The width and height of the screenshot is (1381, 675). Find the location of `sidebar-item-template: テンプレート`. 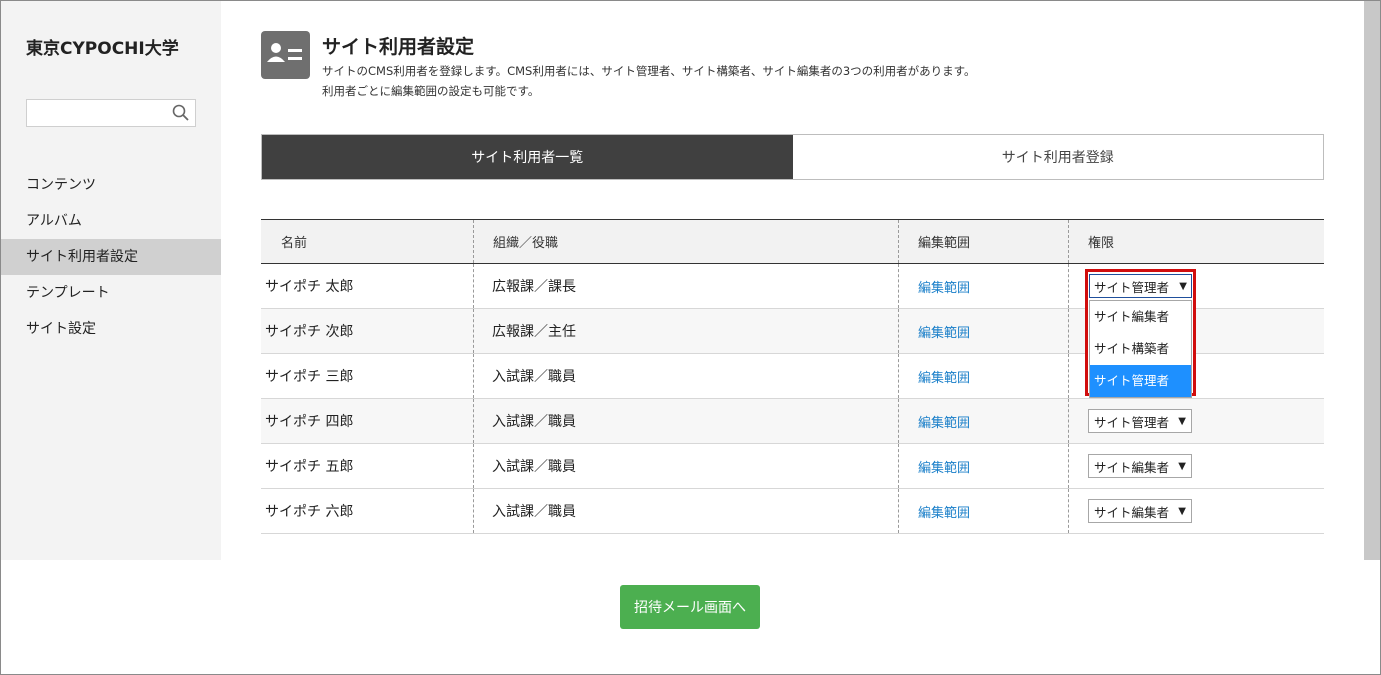

sidebar-item-template: テンプレート is located at coordinates (111, 293).